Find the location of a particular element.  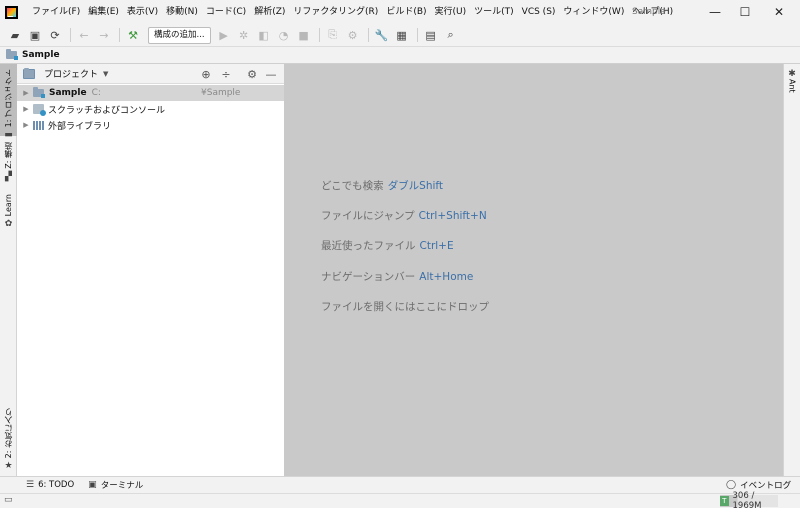

menu-build: ビルド(B) is located at coordinates (406, 12).